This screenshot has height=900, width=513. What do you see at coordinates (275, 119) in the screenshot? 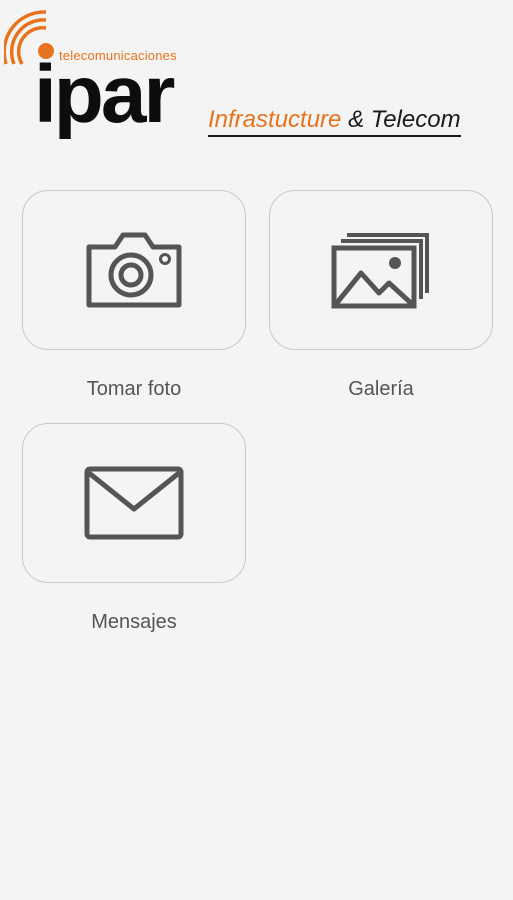
I see `tagline-accent: Infrastucture` at bounding box center [275, 119].